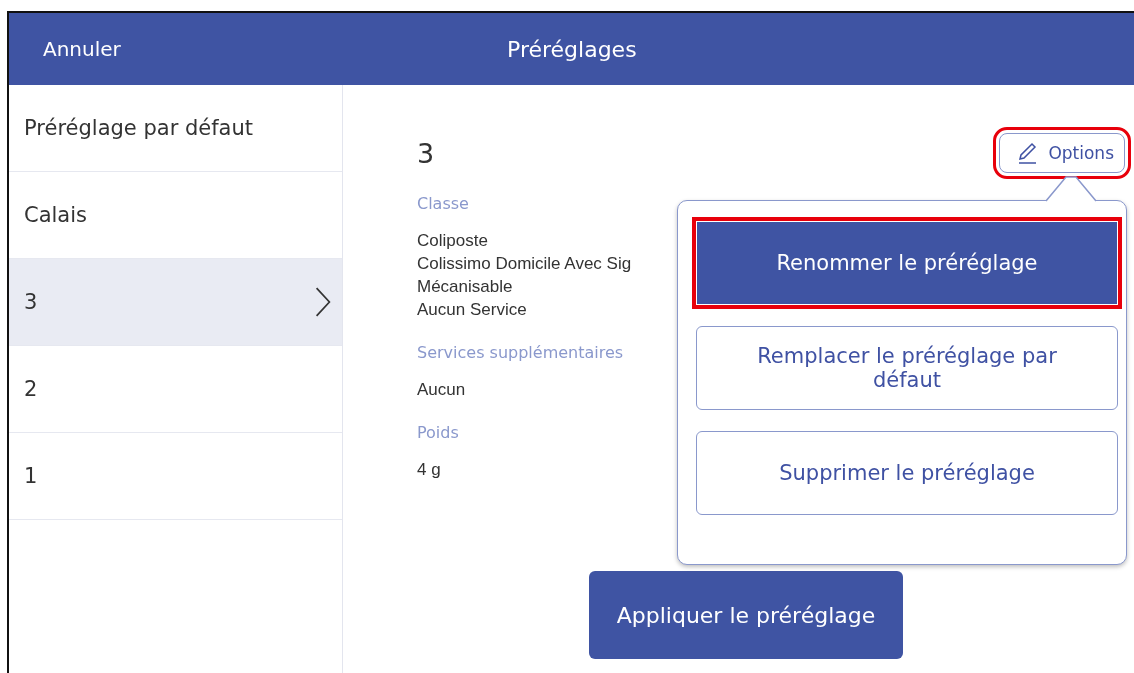  Describe the element at coordinates (572, 49) in the screenshot. I see `screen-title: Préréglages` at that location.